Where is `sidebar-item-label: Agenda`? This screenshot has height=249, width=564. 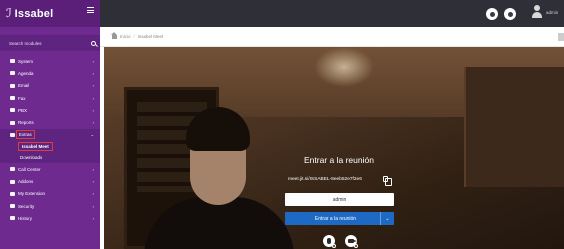
sidebar-item-label: Agenda is located at coordinates (26, 73).